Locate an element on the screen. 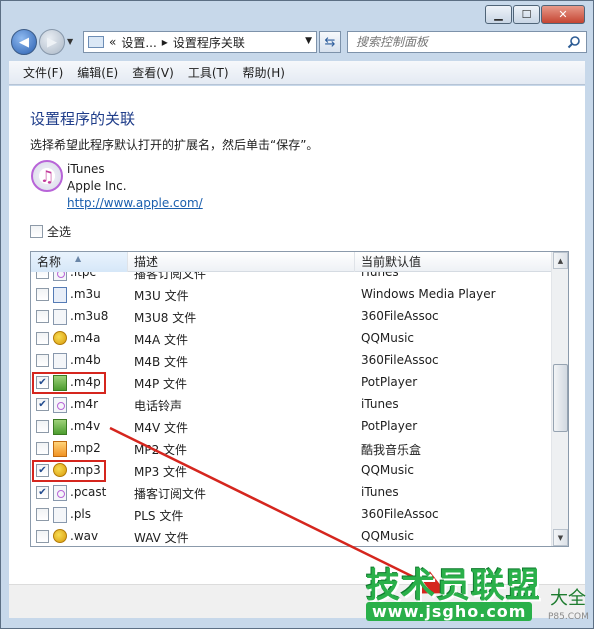 This screenshot has width=594, height=629. address-overflow: « is located at coordinates (112, 42).